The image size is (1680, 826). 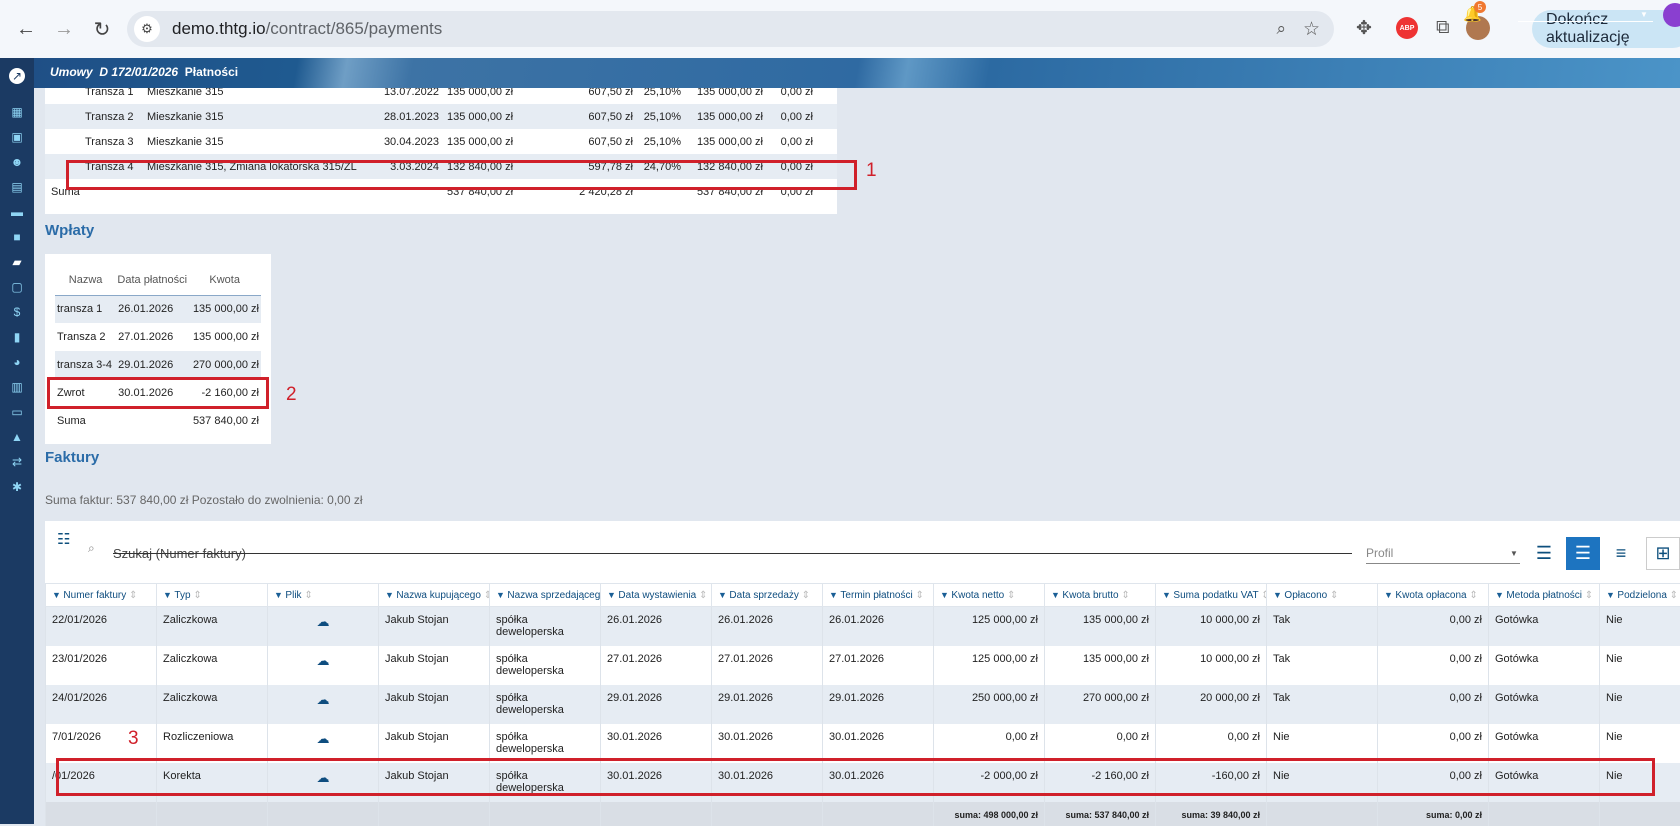 I want to click on users-icon: ☻, so click(x=17, y=162).